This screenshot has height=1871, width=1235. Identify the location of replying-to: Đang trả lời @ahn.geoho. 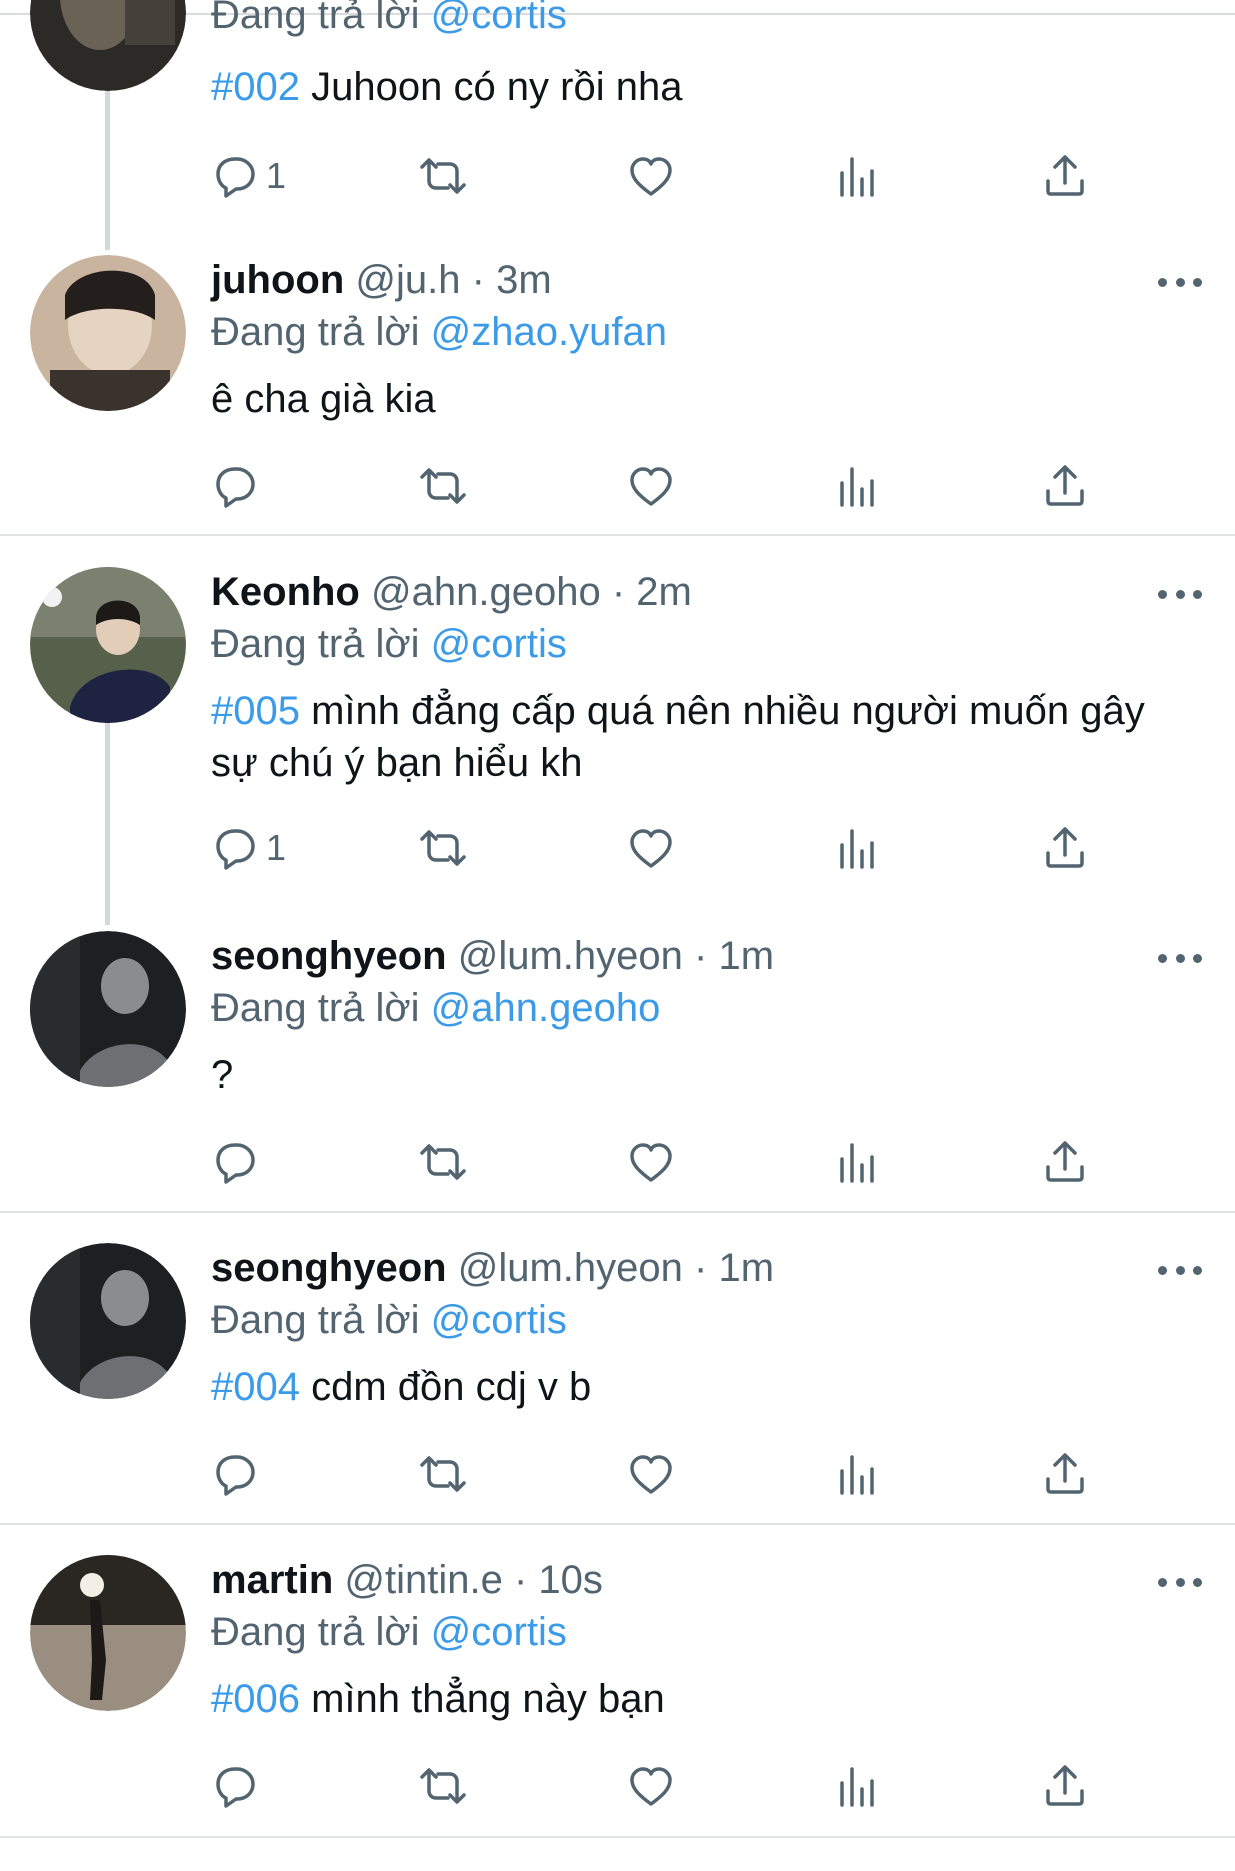
(435, 1008).